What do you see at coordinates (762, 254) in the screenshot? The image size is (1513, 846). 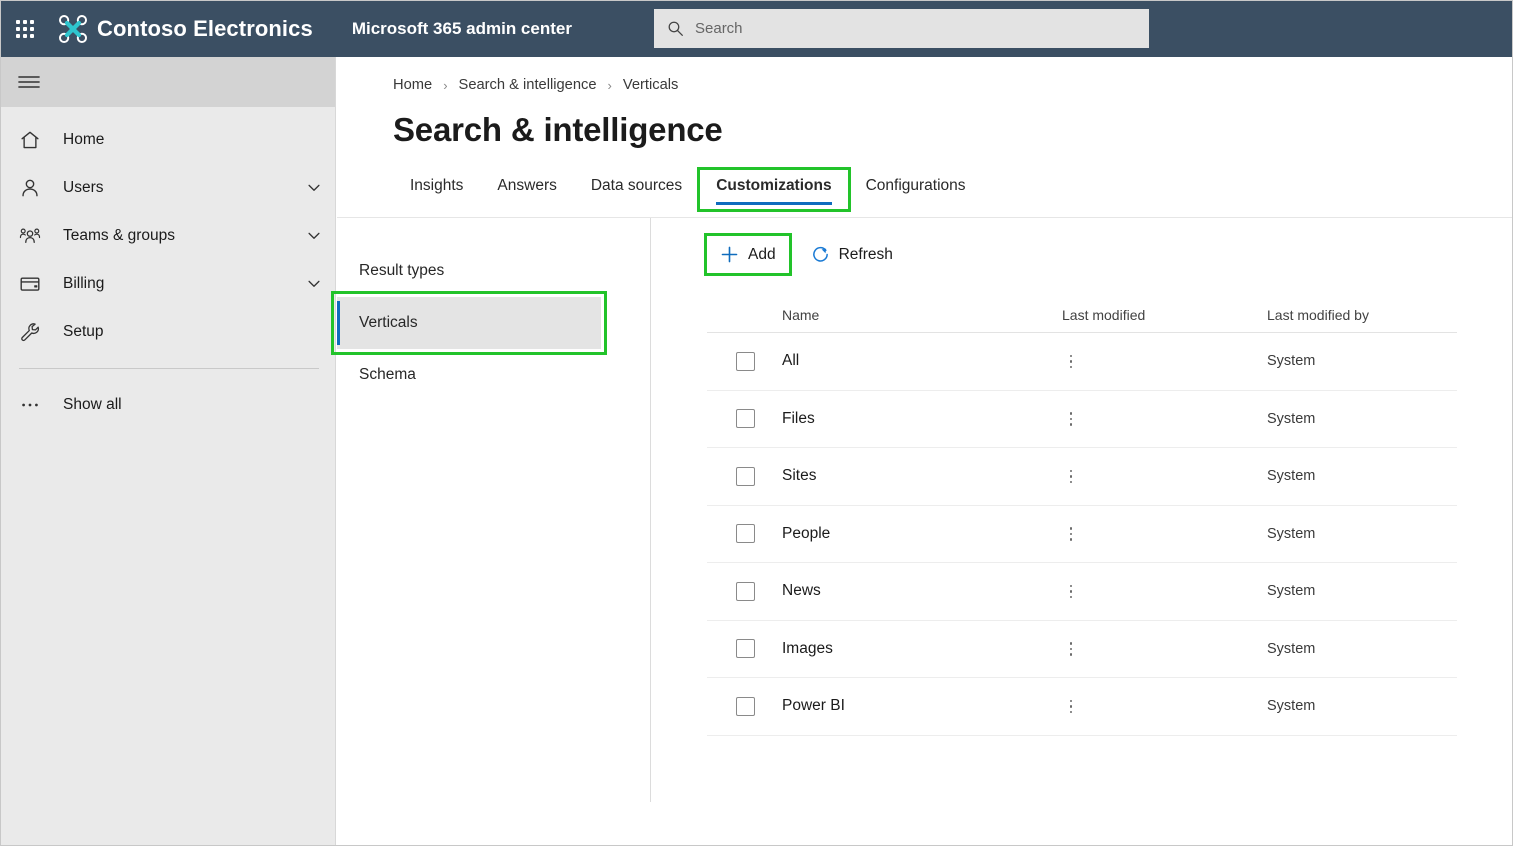 I see `add-button-label: Add` at bounding box center [762, 254].